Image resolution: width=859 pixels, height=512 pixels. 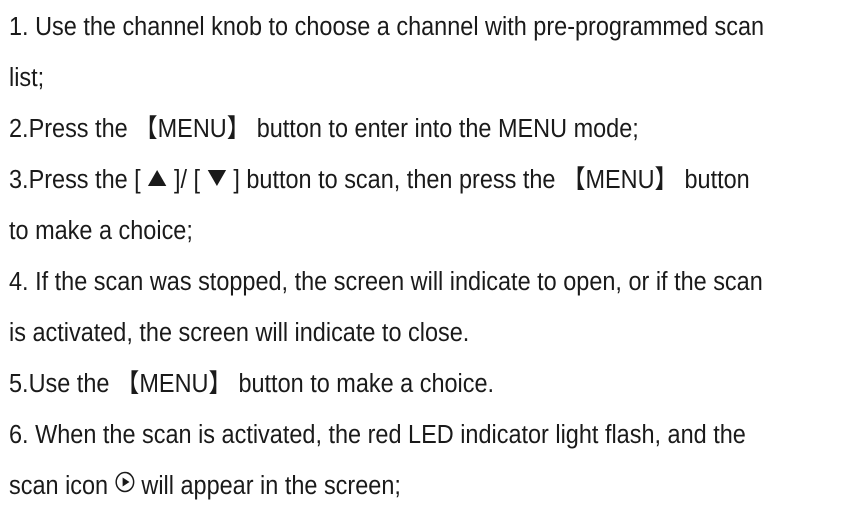 I want to click on step-6-text-end: will appear in the screen;, so click(x=267, y=486).